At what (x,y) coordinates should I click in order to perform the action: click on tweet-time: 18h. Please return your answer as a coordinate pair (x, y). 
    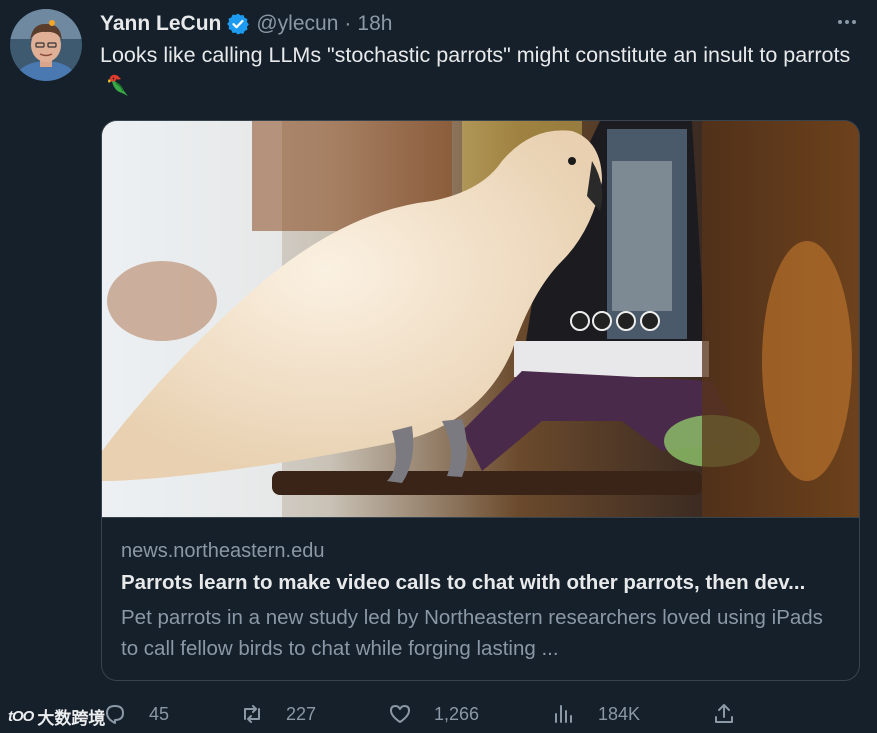
    Looking at the image, I should click on (374, 24).